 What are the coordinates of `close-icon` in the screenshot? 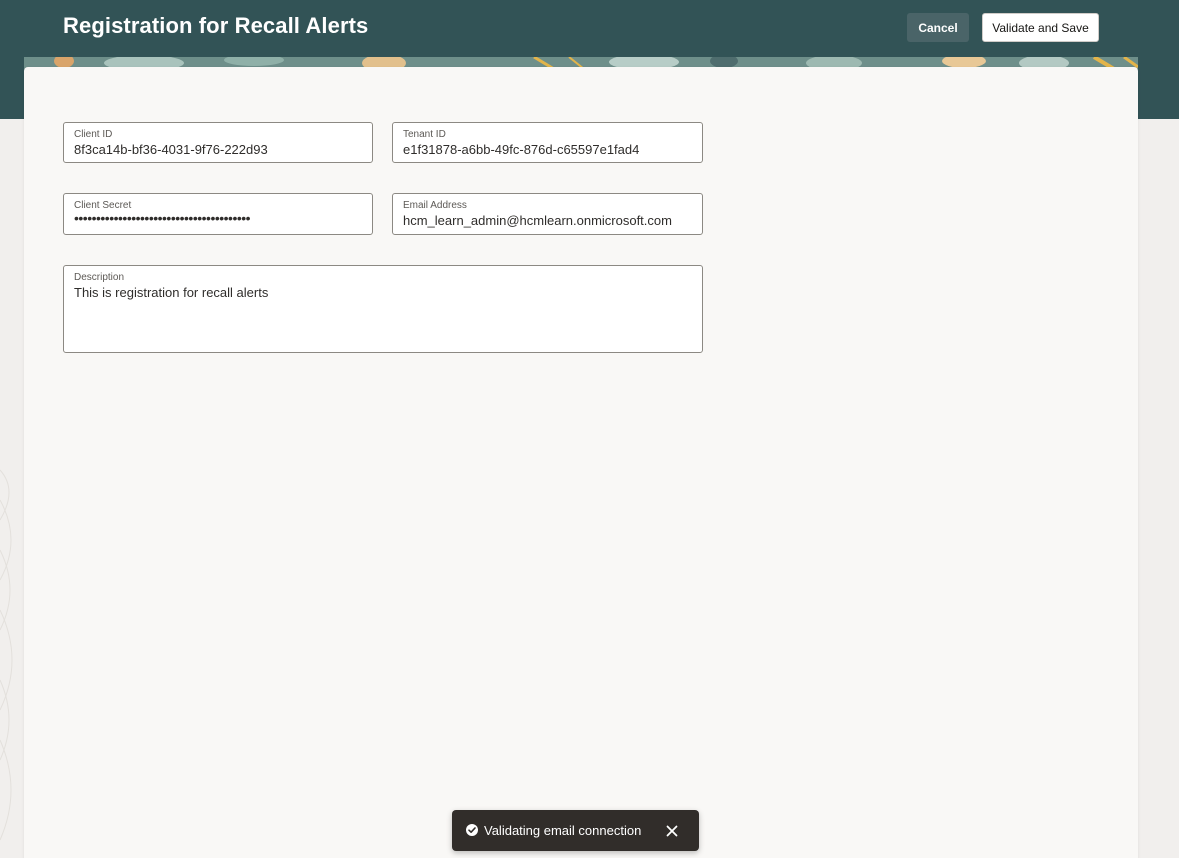 It's located at (672, 831).